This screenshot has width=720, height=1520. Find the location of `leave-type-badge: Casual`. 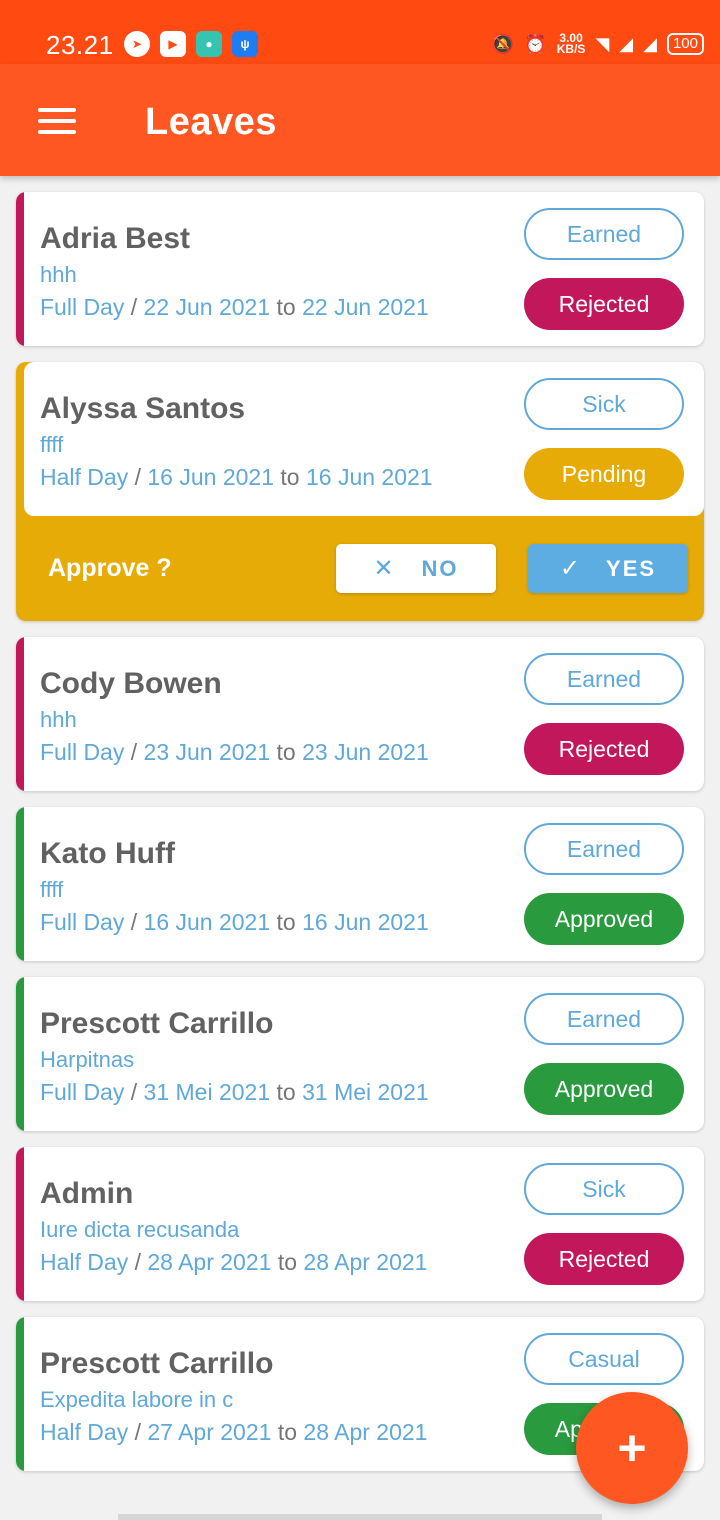

leave-type-badge: Casual is located at coordinates (604, 1359).